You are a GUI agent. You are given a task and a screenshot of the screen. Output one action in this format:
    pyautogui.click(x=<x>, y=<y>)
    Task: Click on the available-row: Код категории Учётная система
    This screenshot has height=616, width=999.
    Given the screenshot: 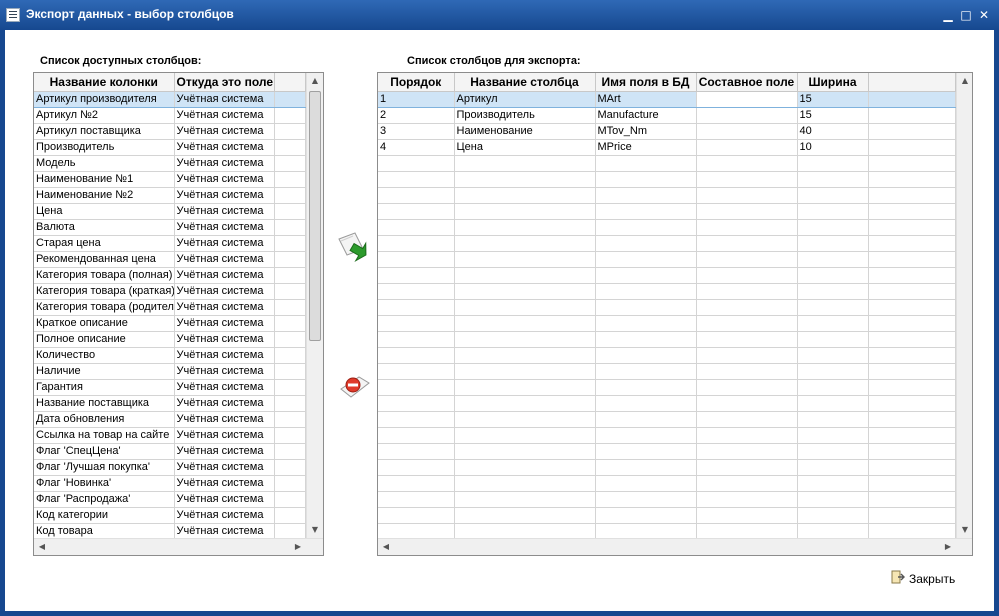 What is the action you would take?
    pyautogui.click(x=170, y=515)
    